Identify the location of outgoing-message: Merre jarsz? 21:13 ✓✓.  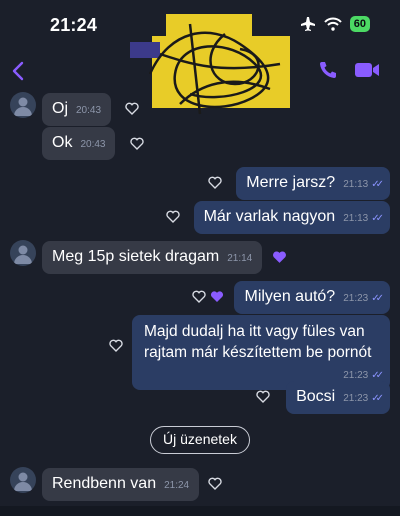
(313, 183).